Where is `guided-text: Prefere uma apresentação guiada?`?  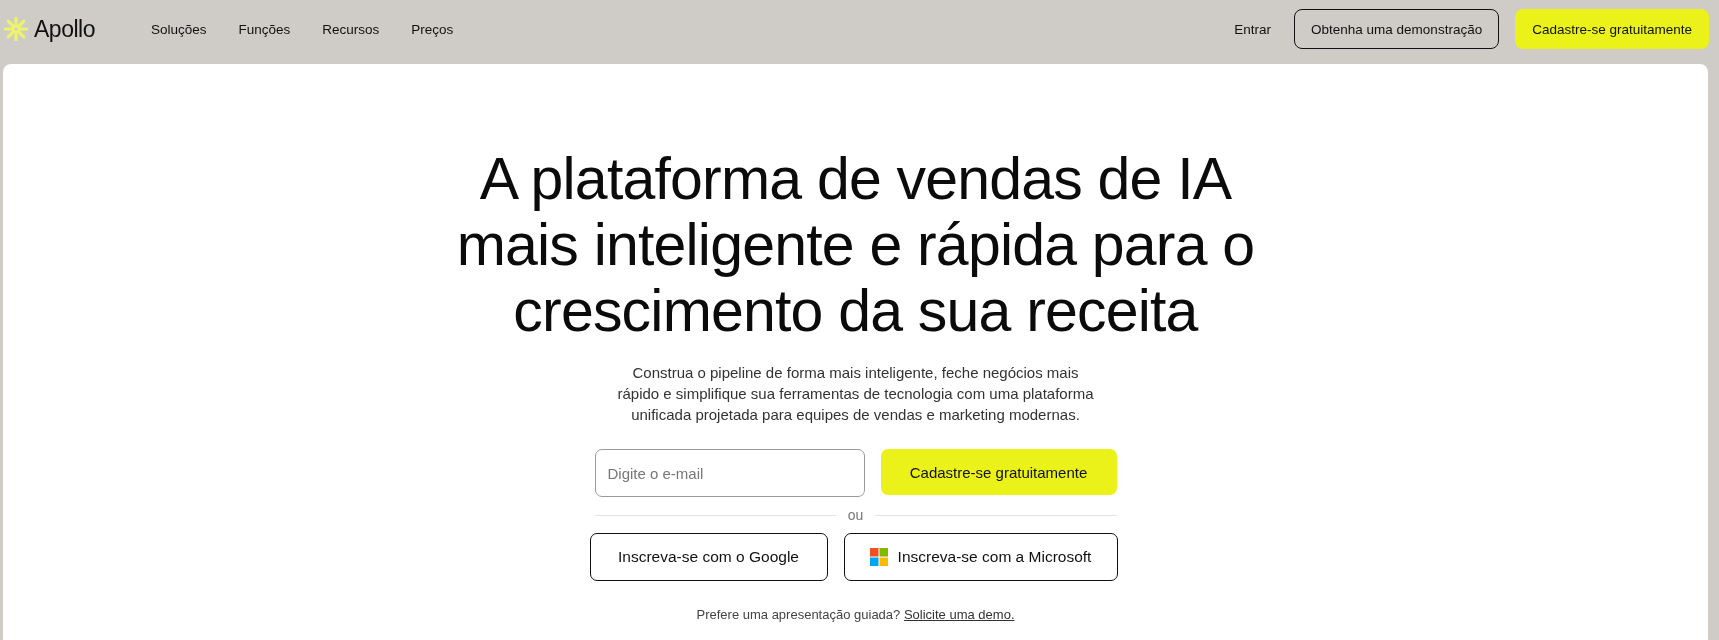
guided-text: Prefere uma apresentação guiada? is located at coordinates (798, 614).